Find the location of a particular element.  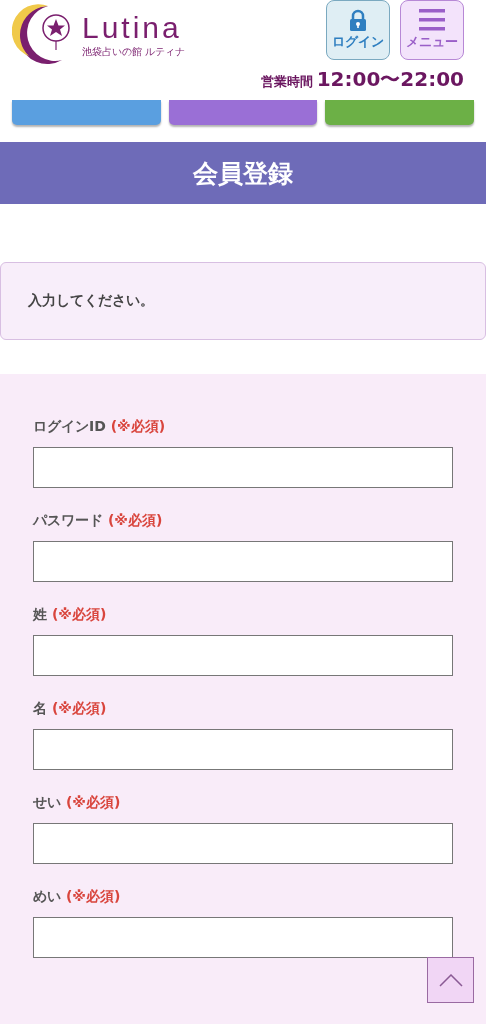

padlock-icon is located at coordinates (358, 20).